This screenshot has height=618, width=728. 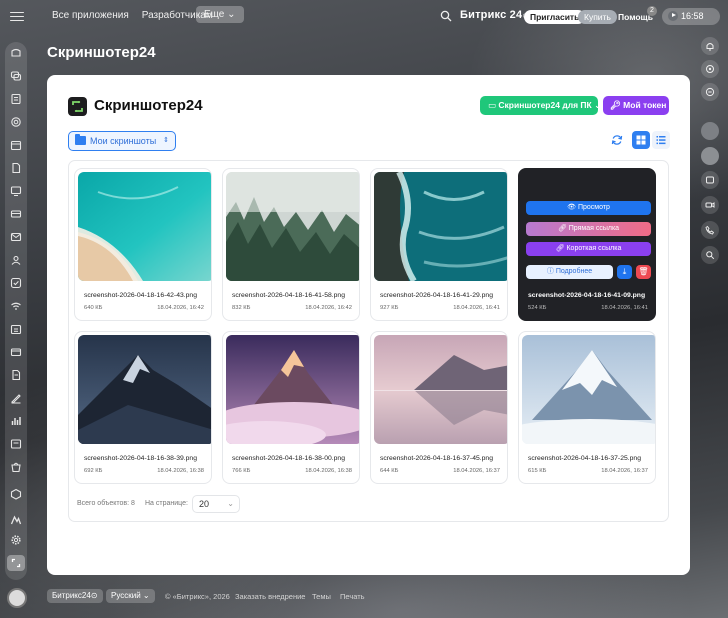 What do you see at coordinates (16, 329) in the screenshot?
I see `planner-icon` at bounding box center [16, 329].